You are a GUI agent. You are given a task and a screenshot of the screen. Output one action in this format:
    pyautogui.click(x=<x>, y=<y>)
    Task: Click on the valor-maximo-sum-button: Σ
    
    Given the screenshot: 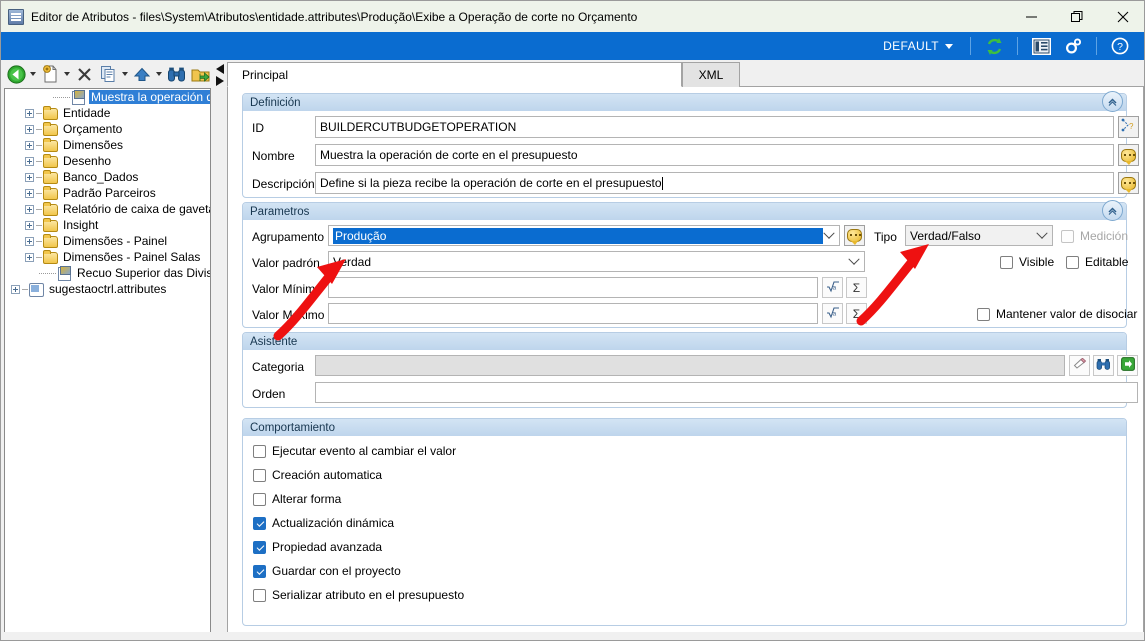 What is the action you would take?
    pyautogui.click(x=856, y=313)
    